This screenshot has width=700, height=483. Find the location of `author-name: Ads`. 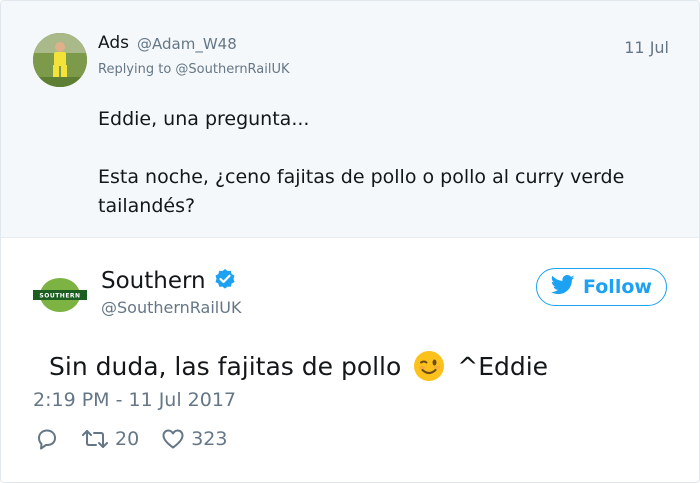

author-name: Ads is located at coordinates (113, 43).